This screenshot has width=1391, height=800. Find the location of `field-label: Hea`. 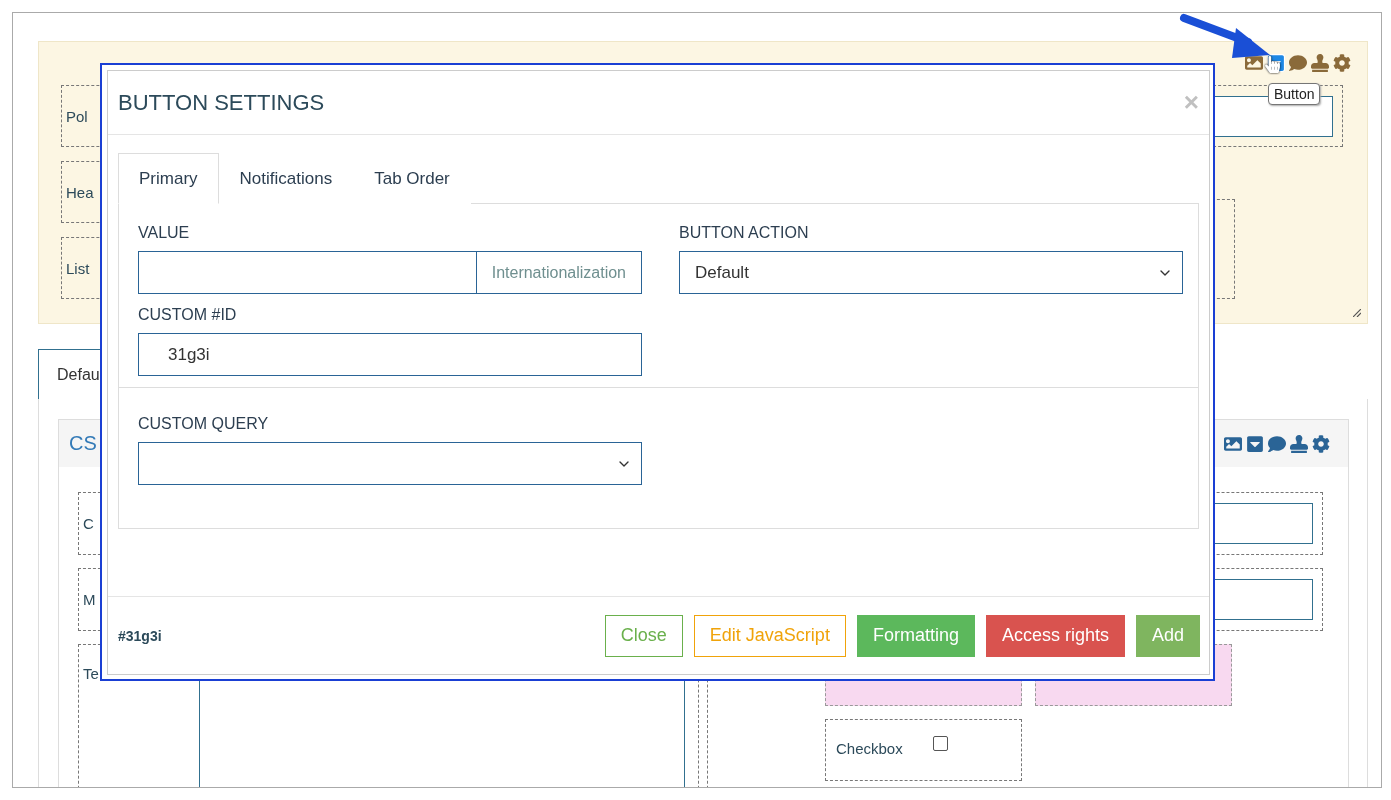

field-label: Hea is located at coordinates (80, 192).